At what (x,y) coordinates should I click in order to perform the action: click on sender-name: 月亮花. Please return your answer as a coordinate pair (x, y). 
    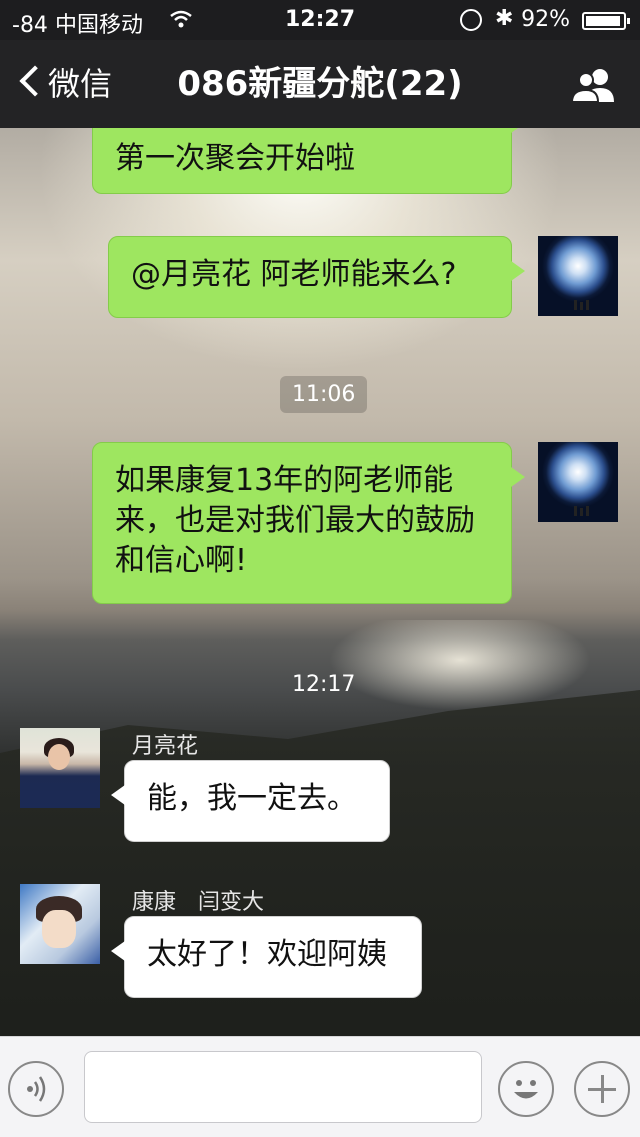
    Looking at the image, I should click on (165, 746).